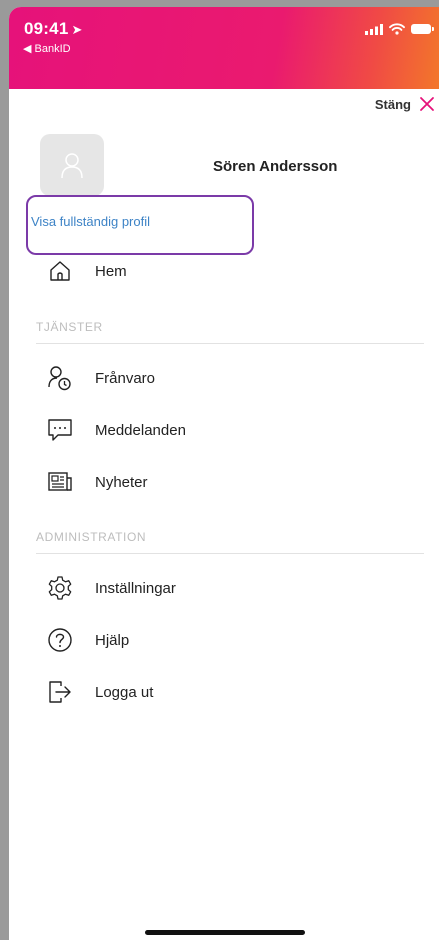 The height and width of the screenshot is (940, 439). I want to click on status-time: 09:41 ➤, so click(53, 29).